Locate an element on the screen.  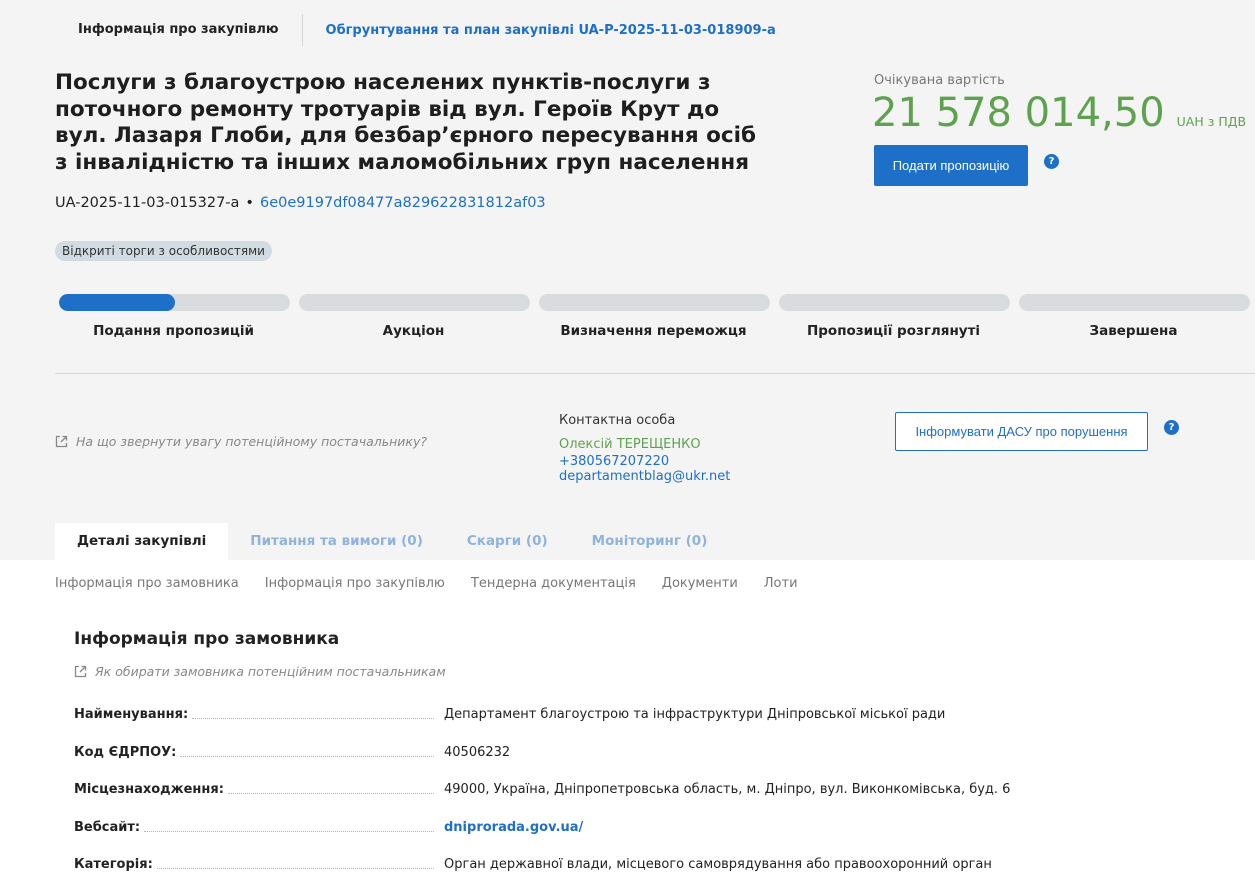
tab-questions: Питання та вимоги (0) is located at coordinates (336, 541).